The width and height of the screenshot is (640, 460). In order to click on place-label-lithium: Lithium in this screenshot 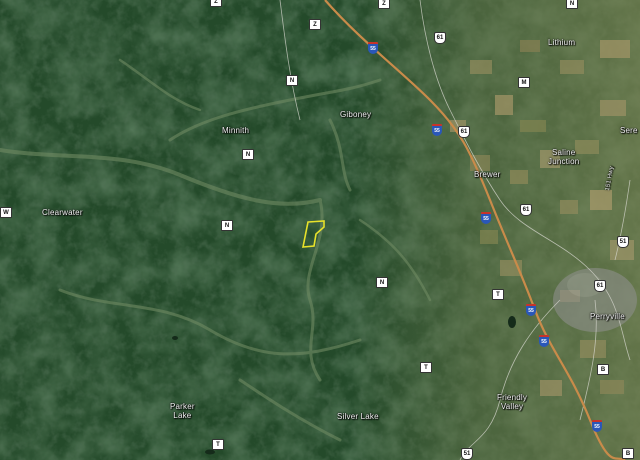, I will do `click(562, 42)`.